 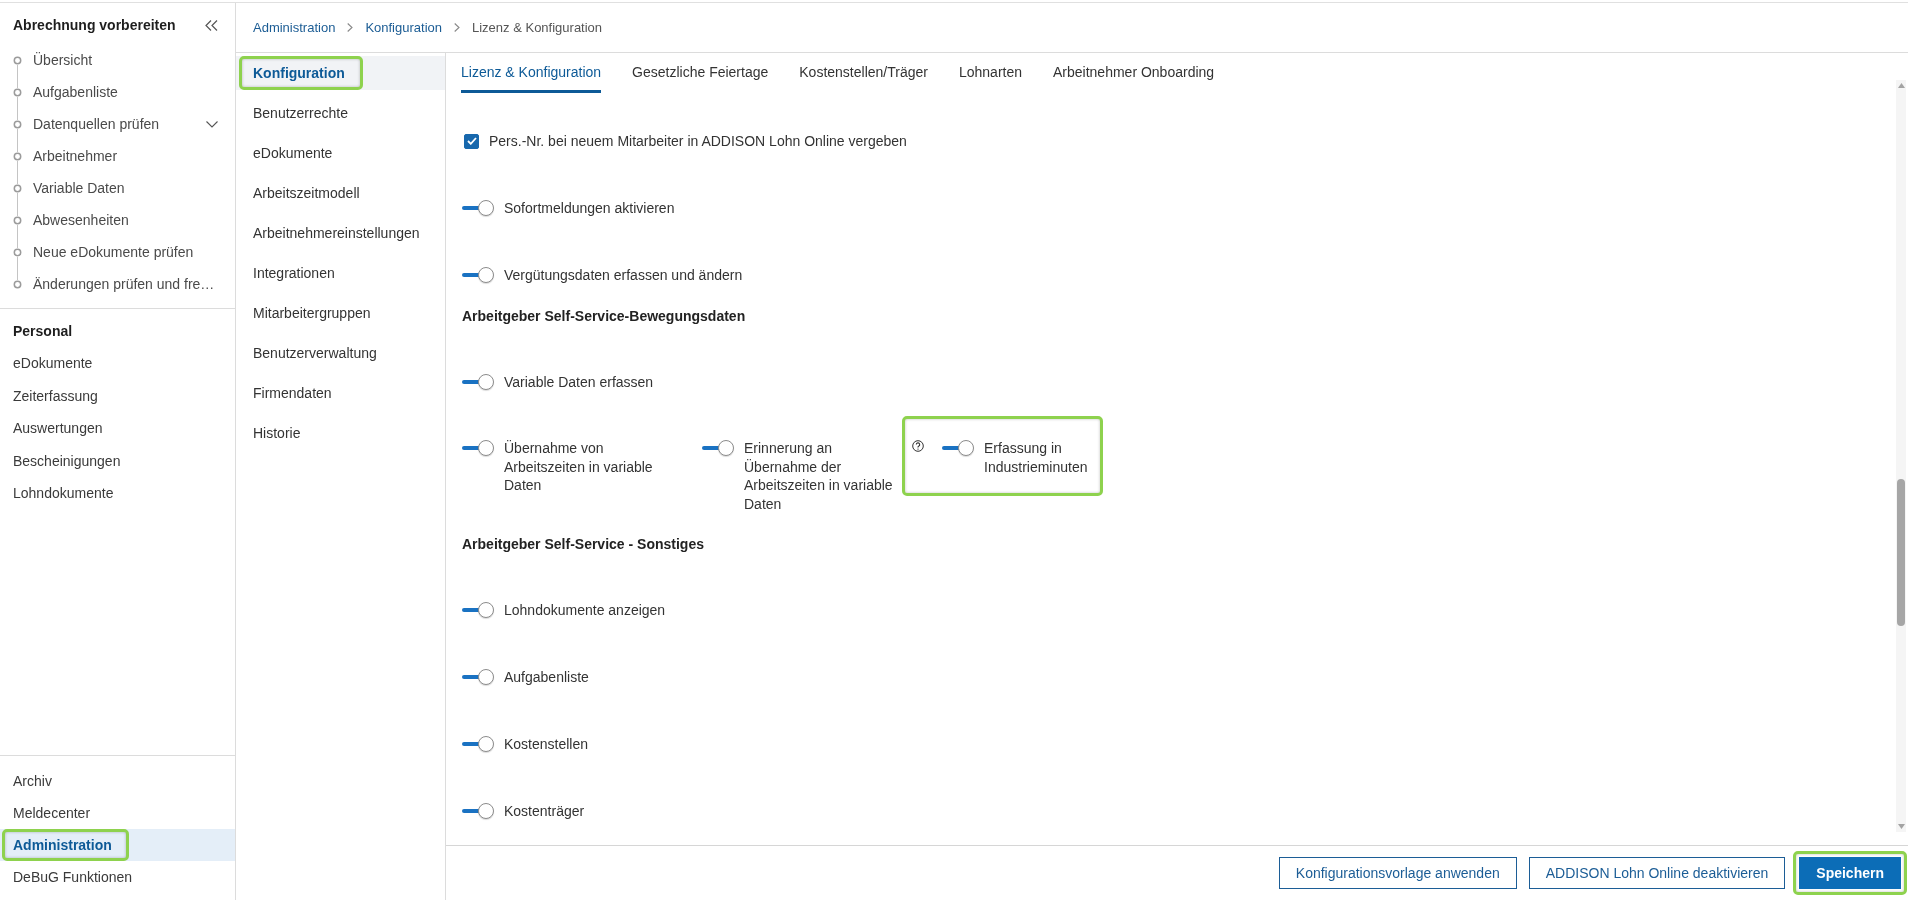 I want to click on nav-link: Meldecenter, so click(x=117, y=813).